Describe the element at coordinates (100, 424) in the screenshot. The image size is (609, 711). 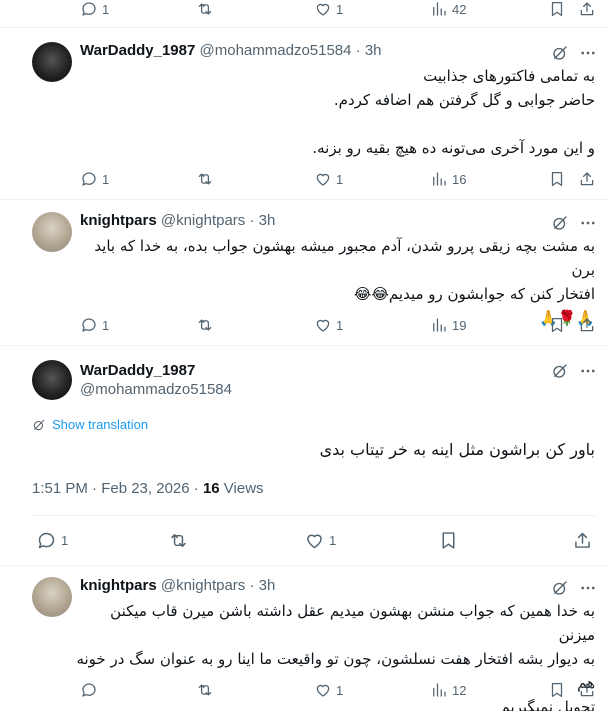
I see `show-translation-label: Show translation` at that location.